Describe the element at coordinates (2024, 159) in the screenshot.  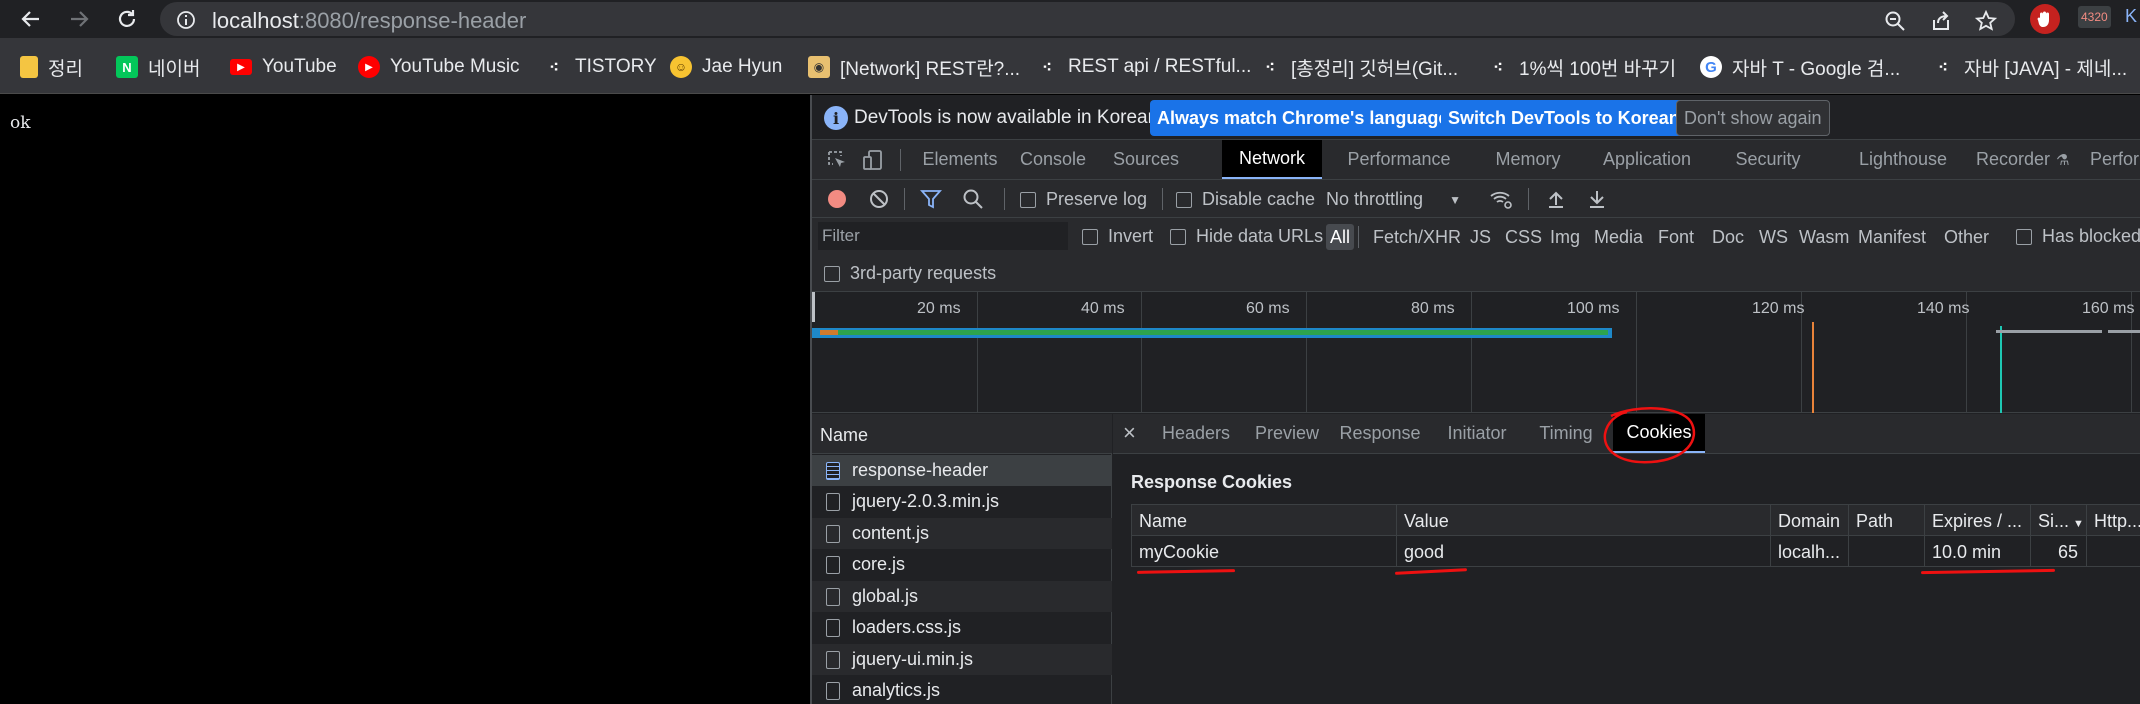
I see `tab-recorder: Recorder ⚗` at that location.